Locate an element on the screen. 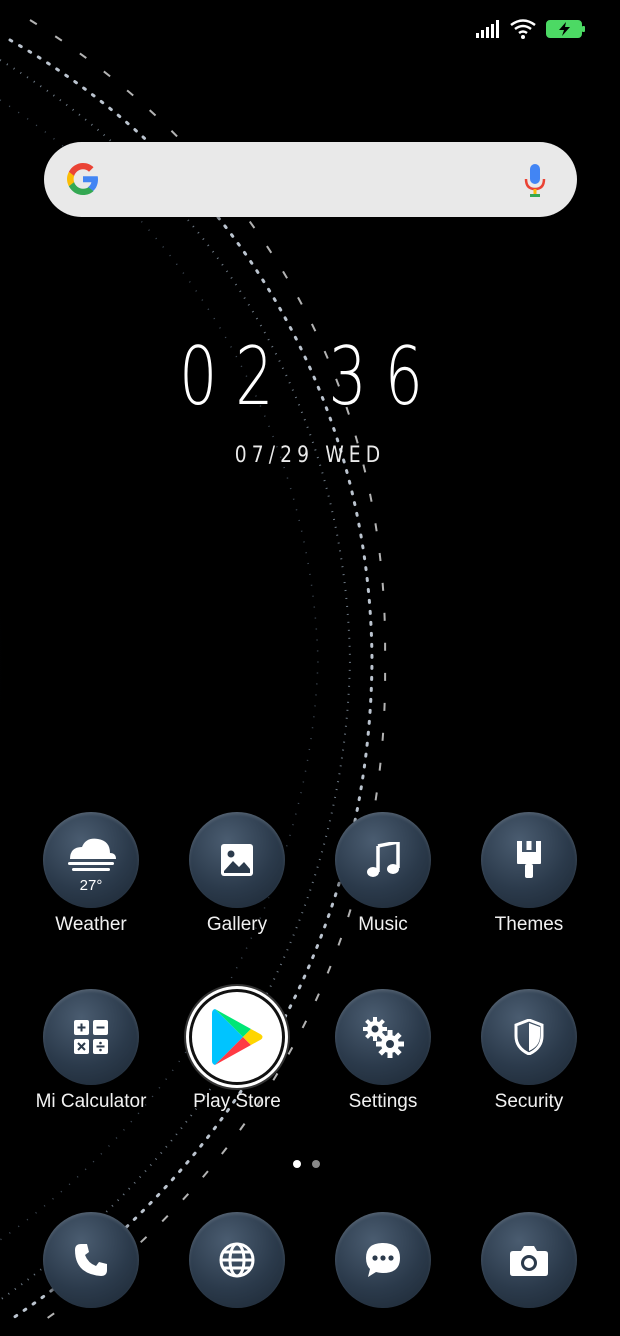 The height and width of the screenshot is (1336, 620). app-security: Security is located at coordinates (529, 1051).